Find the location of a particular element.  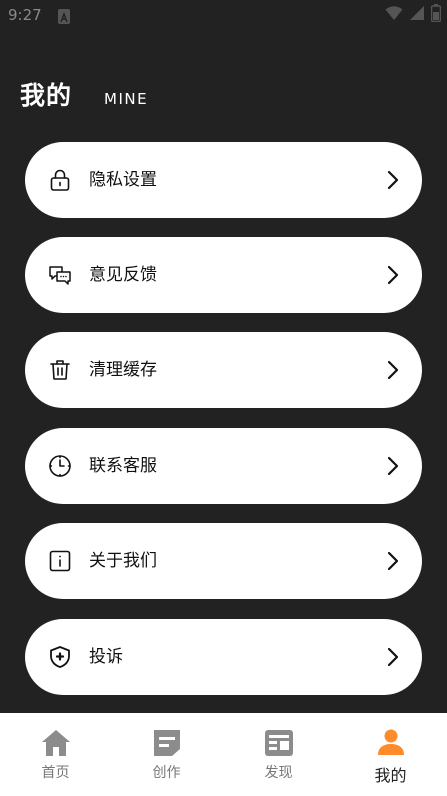

info-icon is located at coordinates (60, 561).